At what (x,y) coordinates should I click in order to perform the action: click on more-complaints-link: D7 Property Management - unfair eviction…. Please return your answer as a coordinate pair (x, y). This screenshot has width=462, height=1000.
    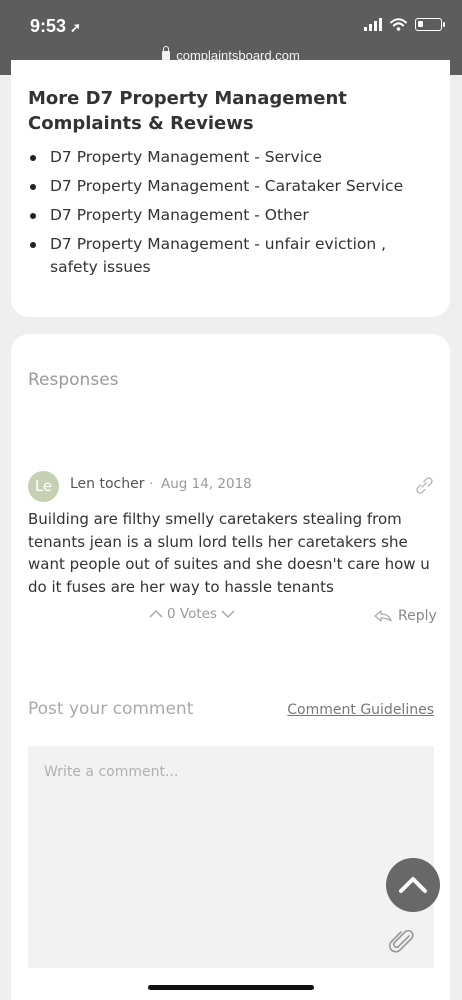
    Looking at the image, I should click on (233, 256).